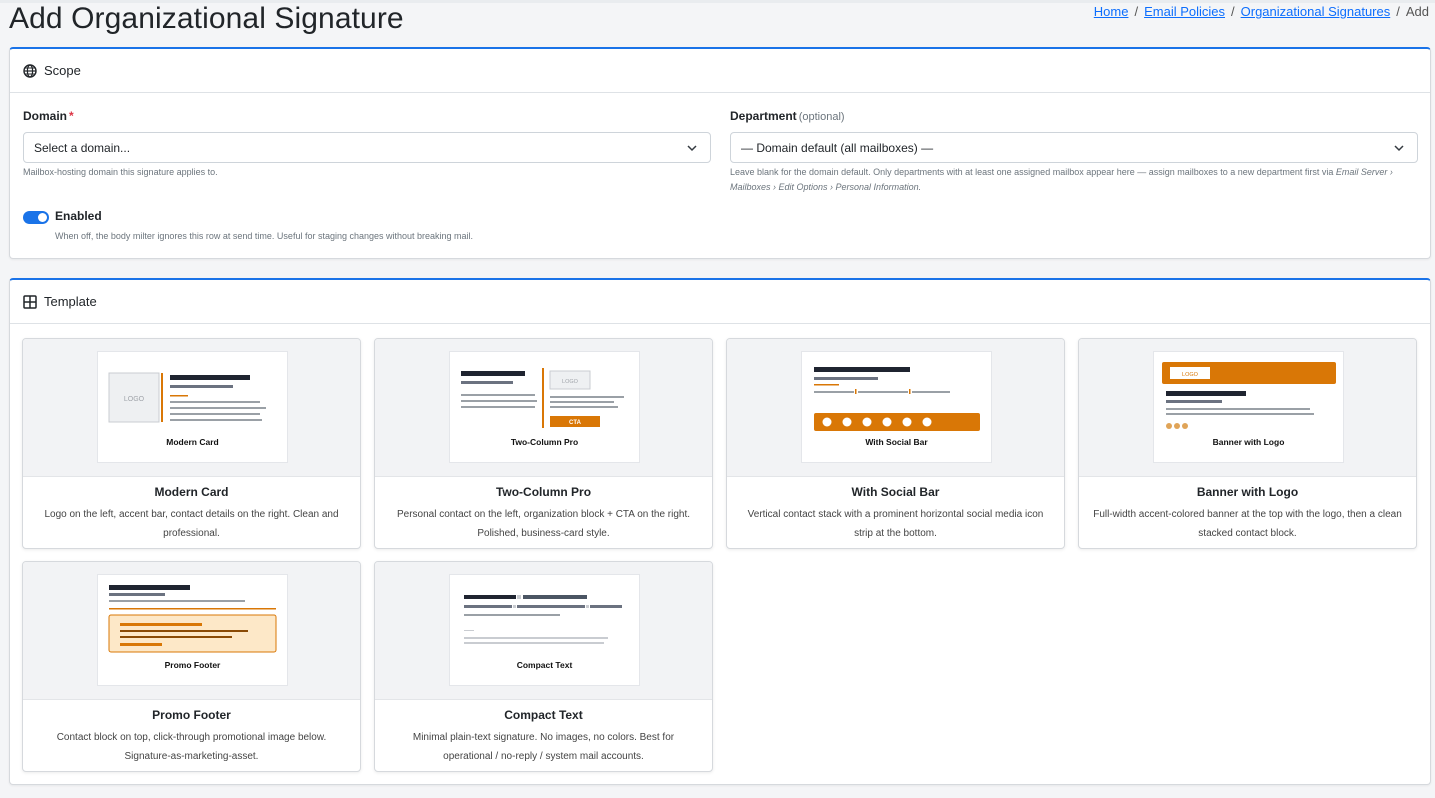  I want to click on optional-marker: (optional), so click(821, 117).